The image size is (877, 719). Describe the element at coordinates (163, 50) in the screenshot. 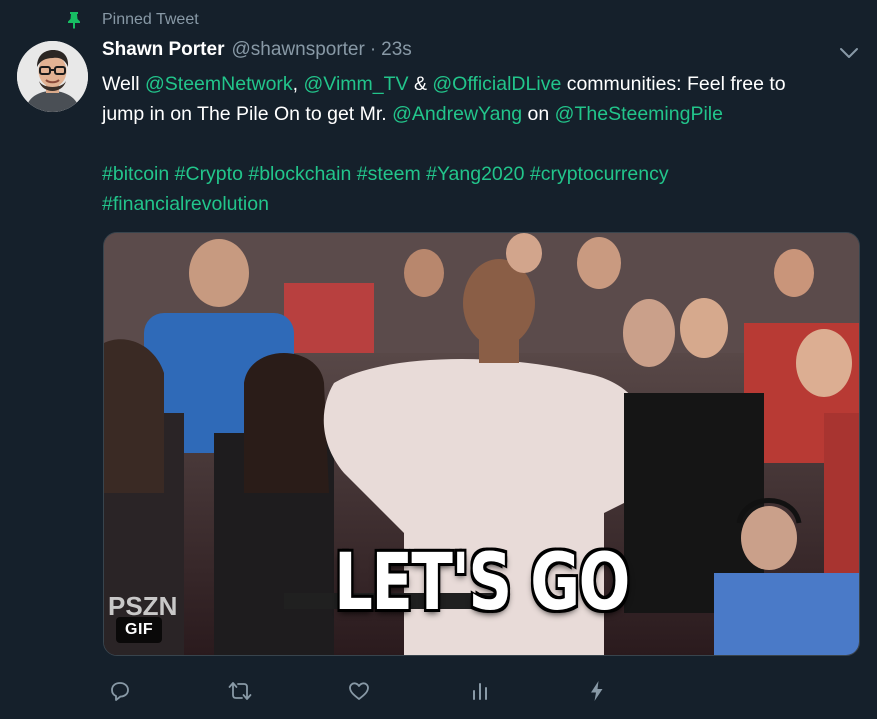

I see `display-name: Shawn Porter` at that location.